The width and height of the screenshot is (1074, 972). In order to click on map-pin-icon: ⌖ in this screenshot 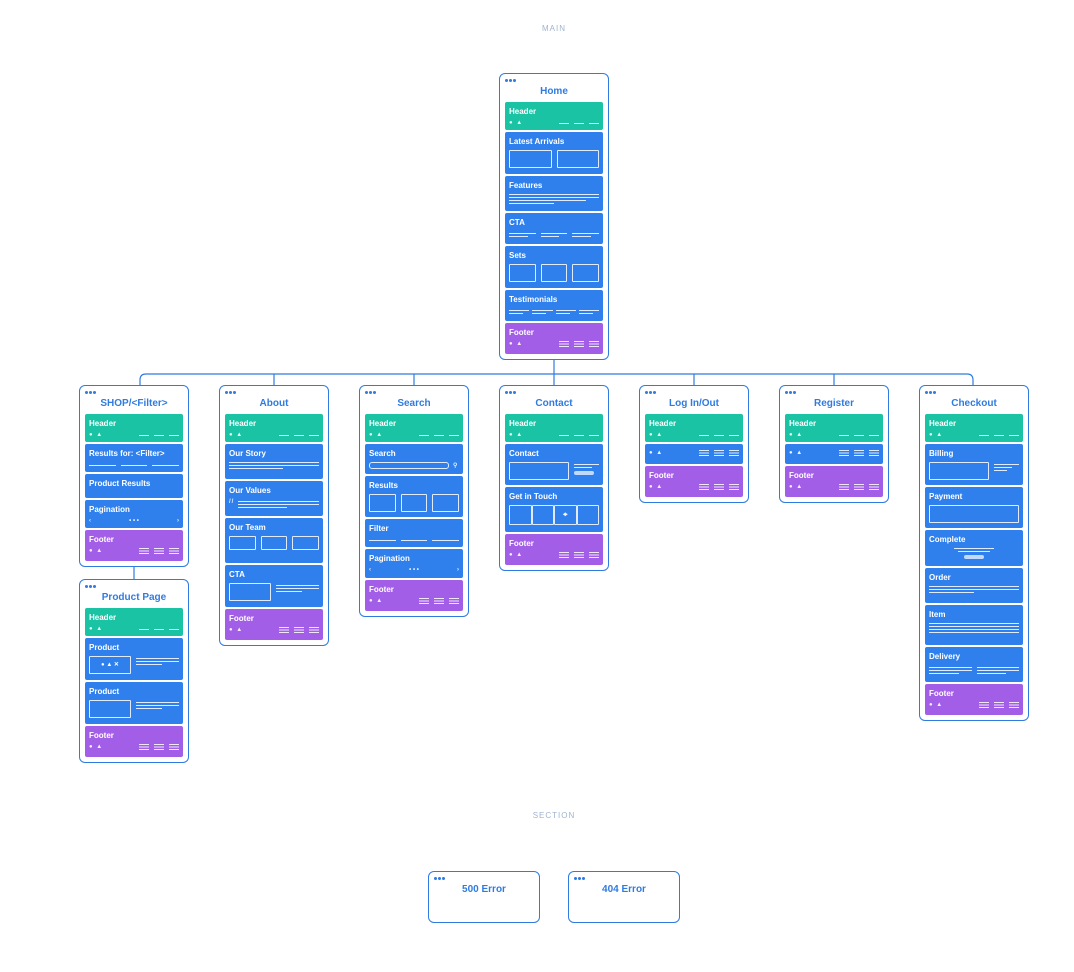, I will do `click(565, 515)`.